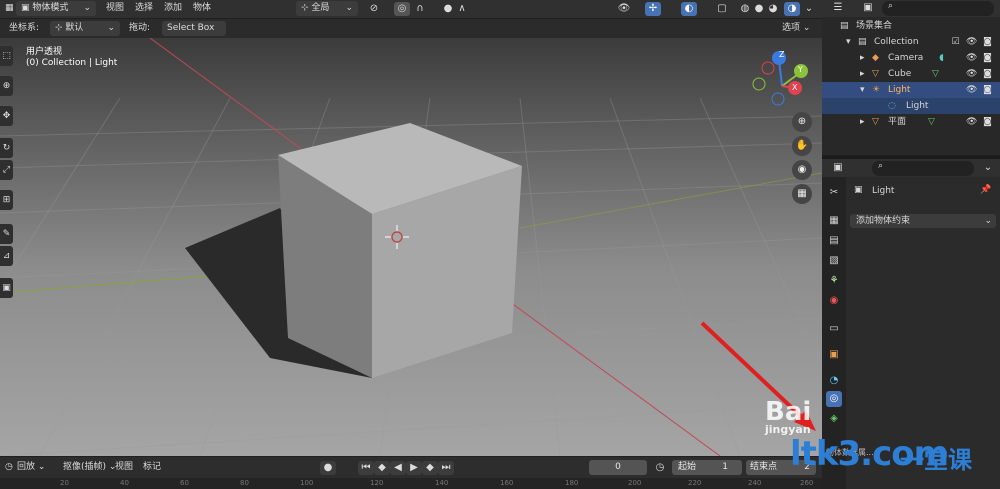  What do you see at coordinates (911, 58) in the screenshot?
I see `outliner-row-camera: ▸ ◆ Camera ◖ 👁 ◙` at bounding box center [911, 58].